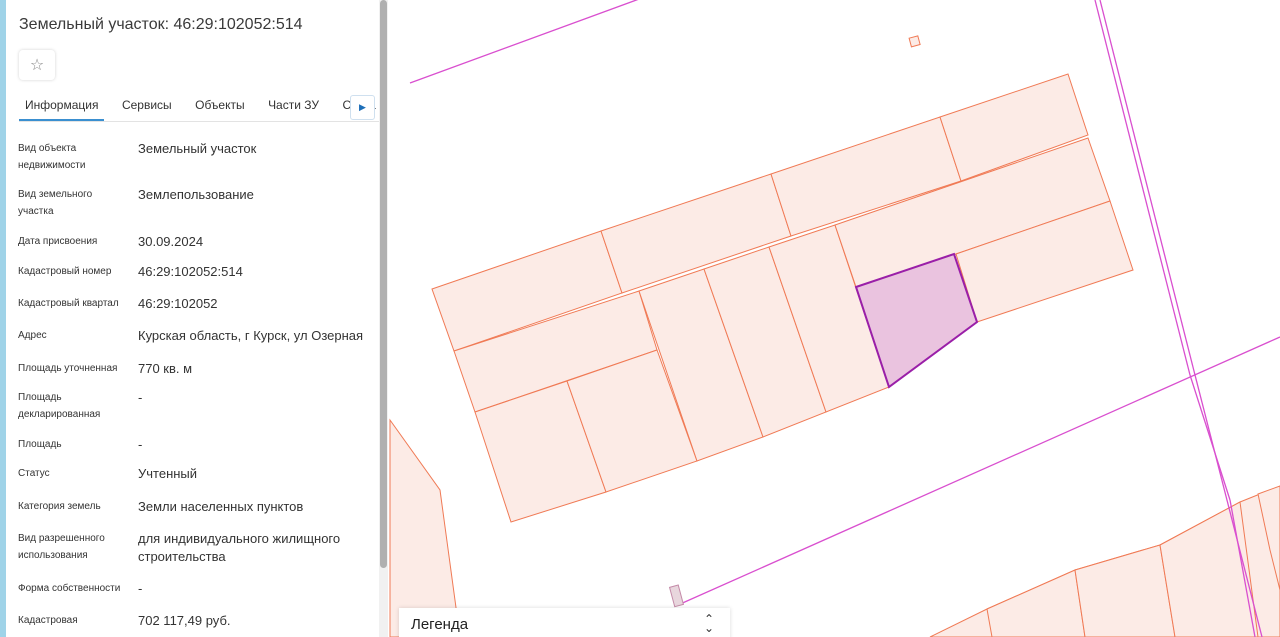 The height and width of the screenshot is (637, 1280). I want to click on field-label: Площадь, so click(40, 444).